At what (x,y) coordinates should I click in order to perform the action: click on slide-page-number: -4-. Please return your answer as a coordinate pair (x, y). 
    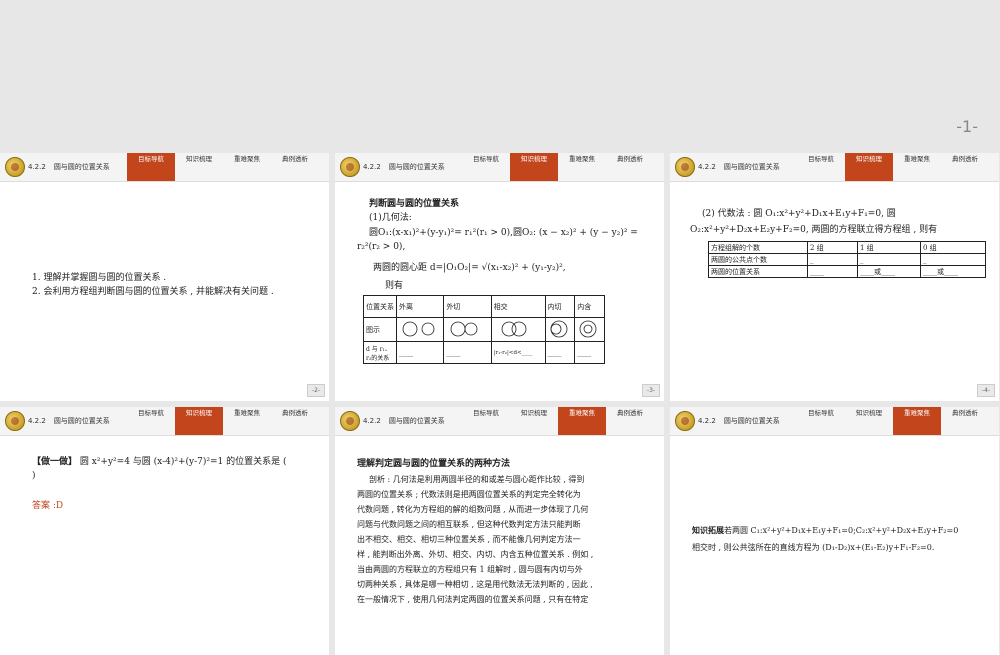
    Looking at the image, I should click on (986, 390).